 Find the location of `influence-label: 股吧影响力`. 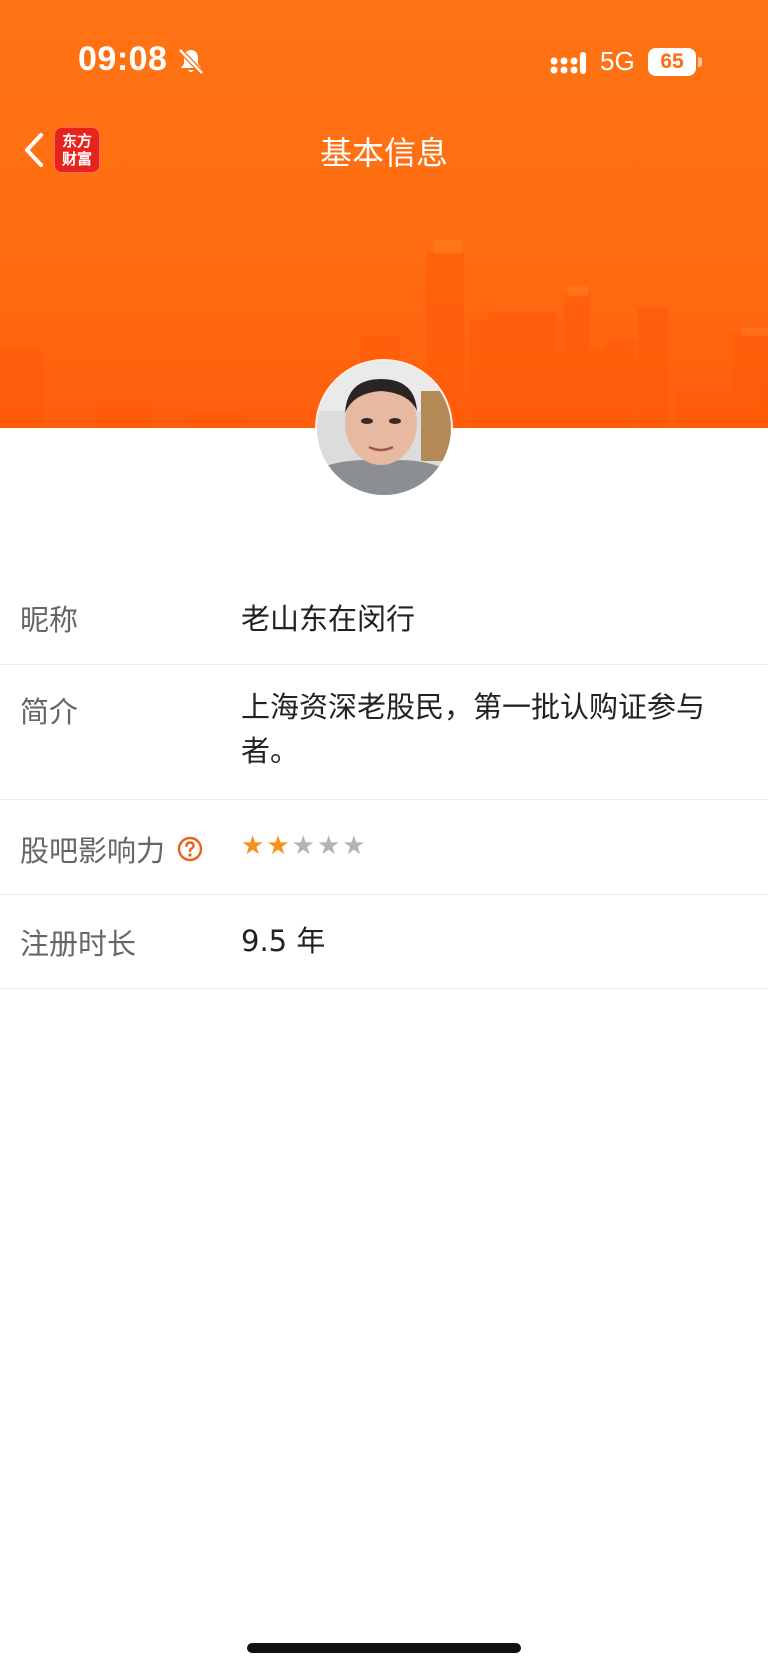

influence-label: 股吧影响力 is located at coordinates (93, 851).